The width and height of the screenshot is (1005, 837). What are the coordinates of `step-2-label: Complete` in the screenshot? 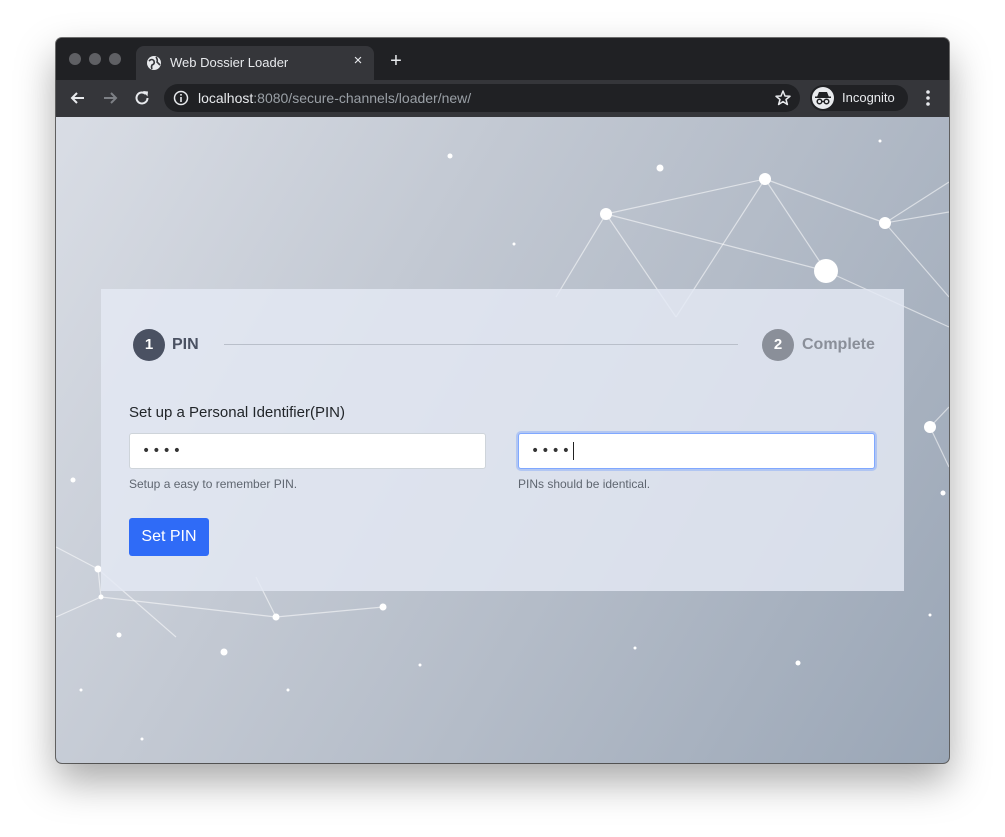 It's located at (838, 344).